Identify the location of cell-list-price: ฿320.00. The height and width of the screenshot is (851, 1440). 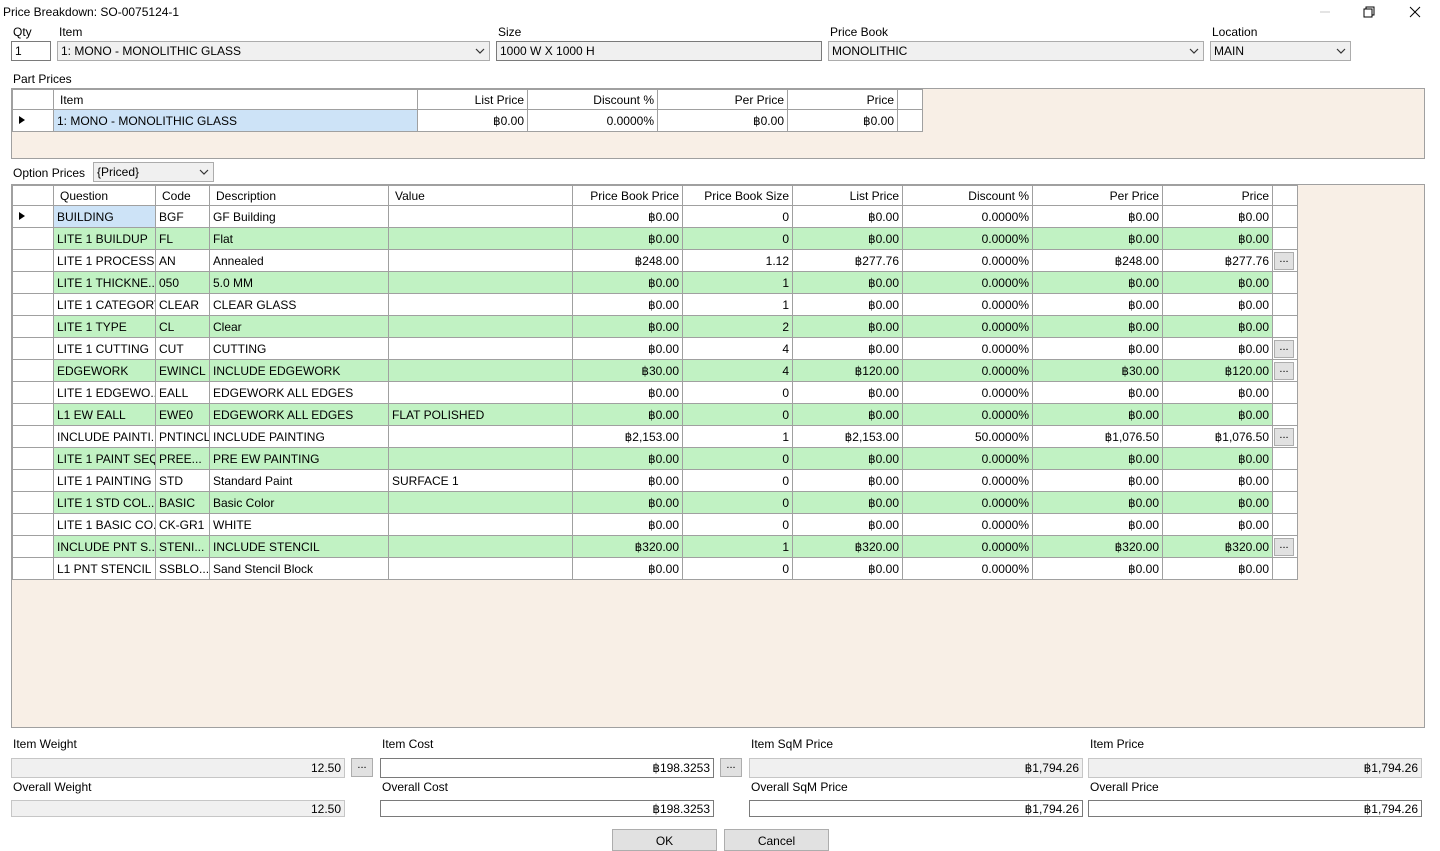
(847, 546).